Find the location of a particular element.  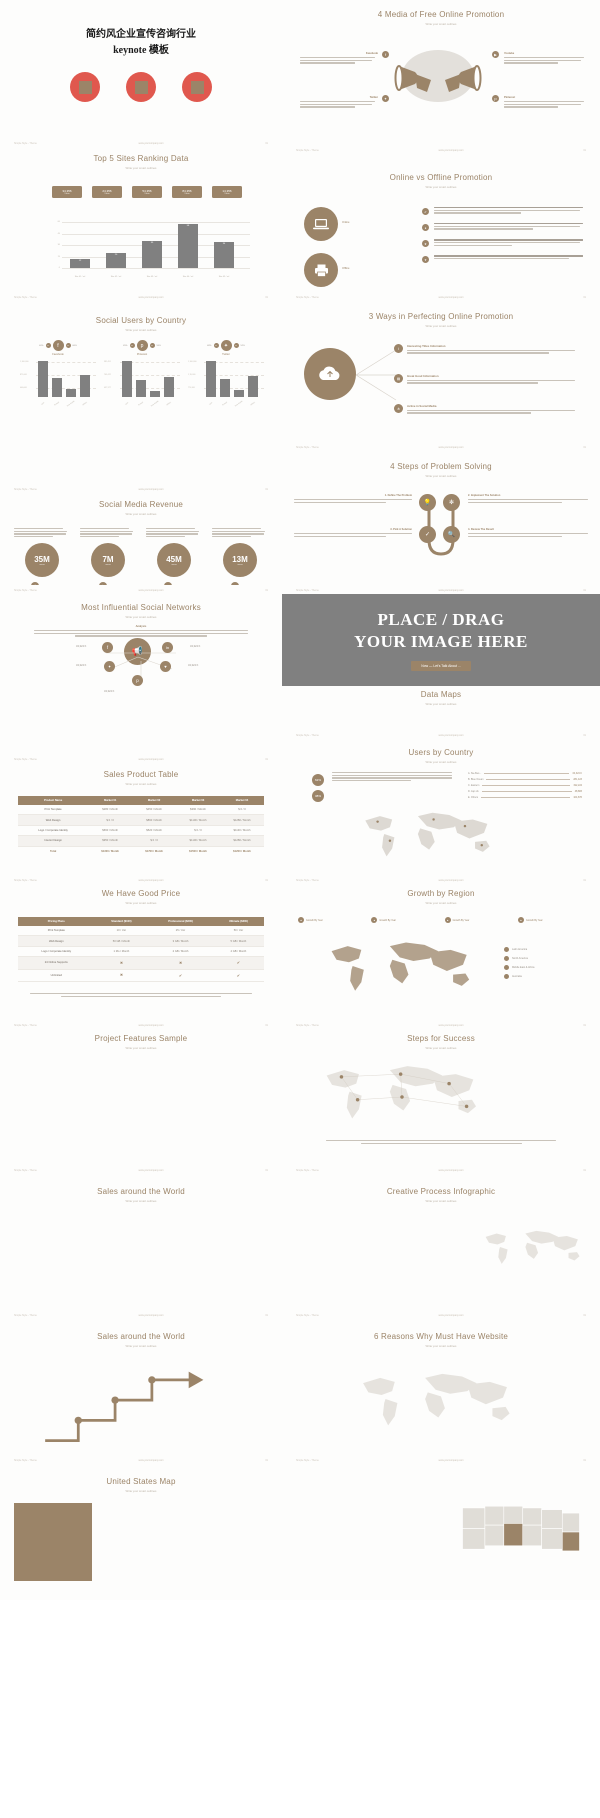

legend-row: A. Sie-Bes... 34,324 K is located at coordinates (525, 773).